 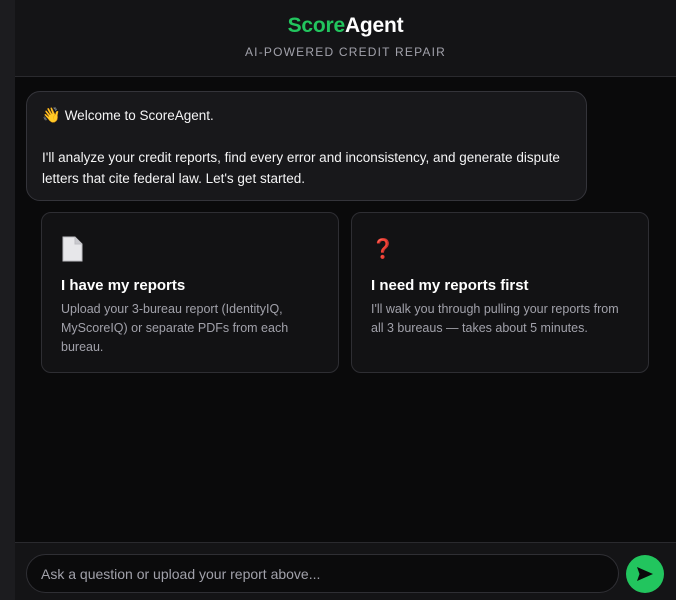 What do you see at coordinates (139, 115) in the screenshot?
I see `welcome-line-1: Welcome to ScoreAgent.` at bounding box center [139, 115].